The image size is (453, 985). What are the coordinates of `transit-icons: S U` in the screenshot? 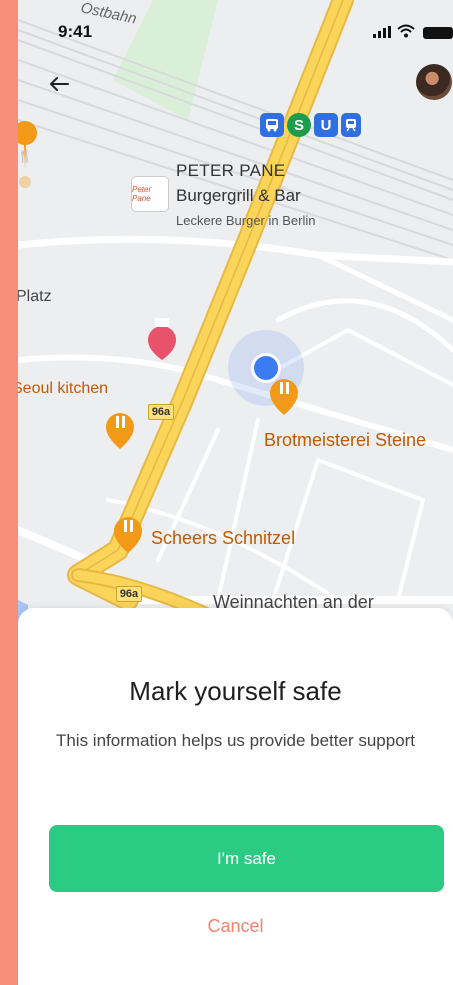 It's located at (310, 125).